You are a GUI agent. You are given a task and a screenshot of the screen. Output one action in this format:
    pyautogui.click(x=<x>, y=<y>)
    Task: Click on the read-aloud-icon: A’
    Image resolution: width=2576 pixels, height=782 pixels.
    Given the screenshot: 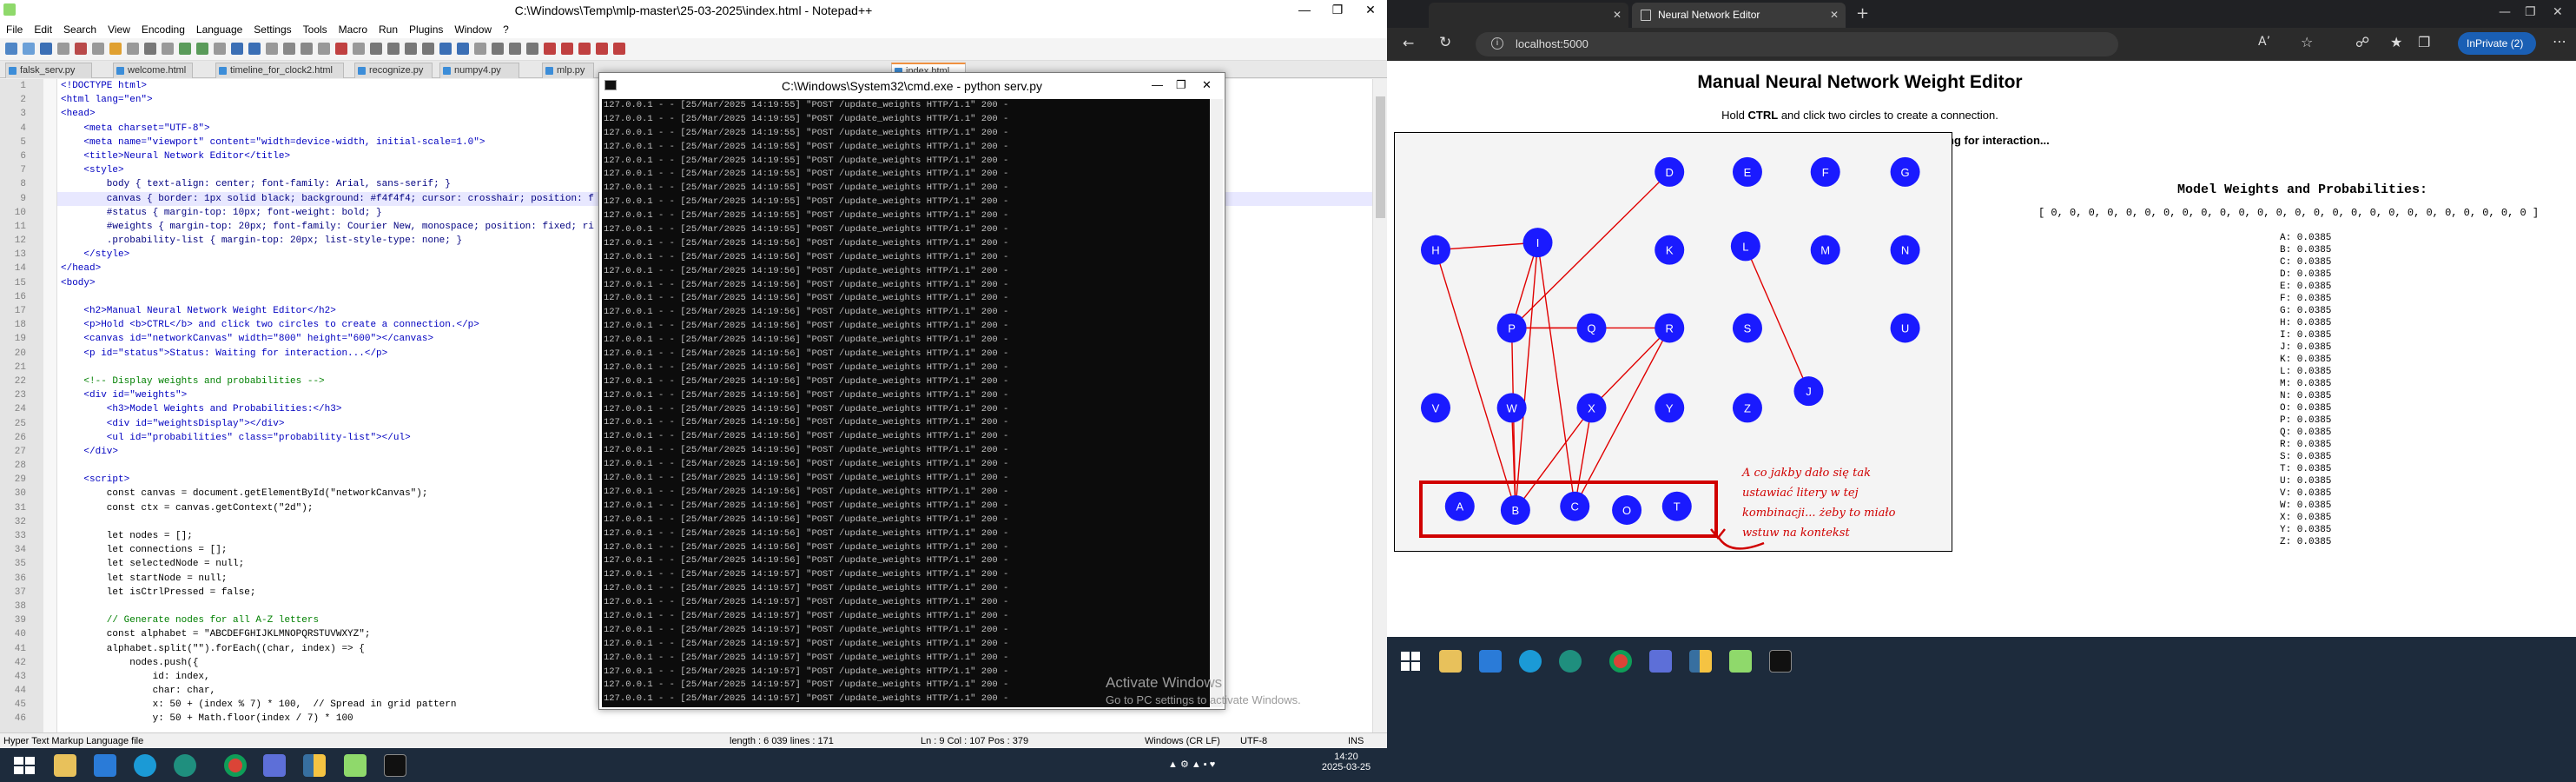 What is the action you would take?
    pyautogui.click(x=2264, y=42)
    